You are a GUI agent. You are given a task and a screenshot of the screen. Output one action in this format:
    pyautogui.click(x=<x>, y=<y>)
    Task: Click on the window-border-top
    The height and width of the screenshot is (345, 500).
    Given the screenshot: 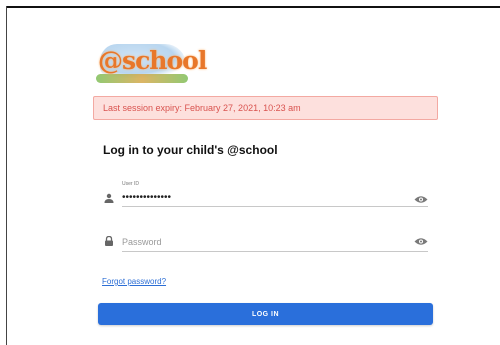 What is the action you would take?
    pyautogui.click(x=253, y=7)
    